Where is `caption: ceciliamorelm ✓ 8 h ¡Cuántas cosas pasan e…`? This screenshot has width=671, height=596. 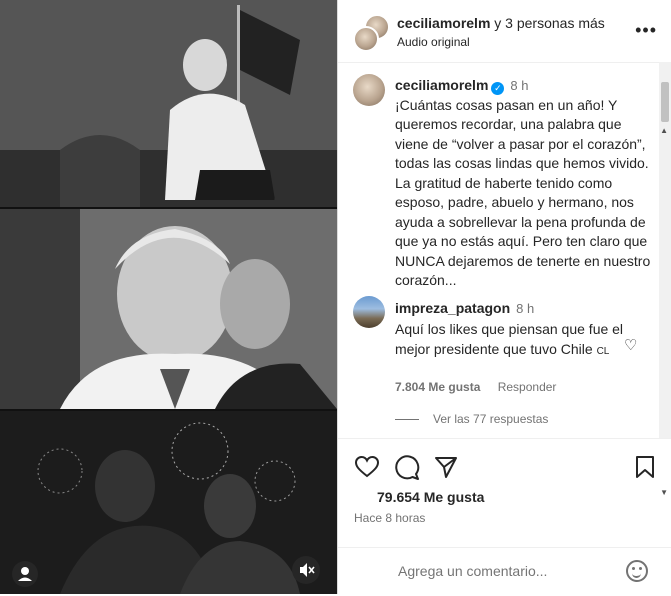 caption: ceciliamorelm ✓ 8 h ¡Cuántas cosas pasan e… is located at coordinates (524, 183).